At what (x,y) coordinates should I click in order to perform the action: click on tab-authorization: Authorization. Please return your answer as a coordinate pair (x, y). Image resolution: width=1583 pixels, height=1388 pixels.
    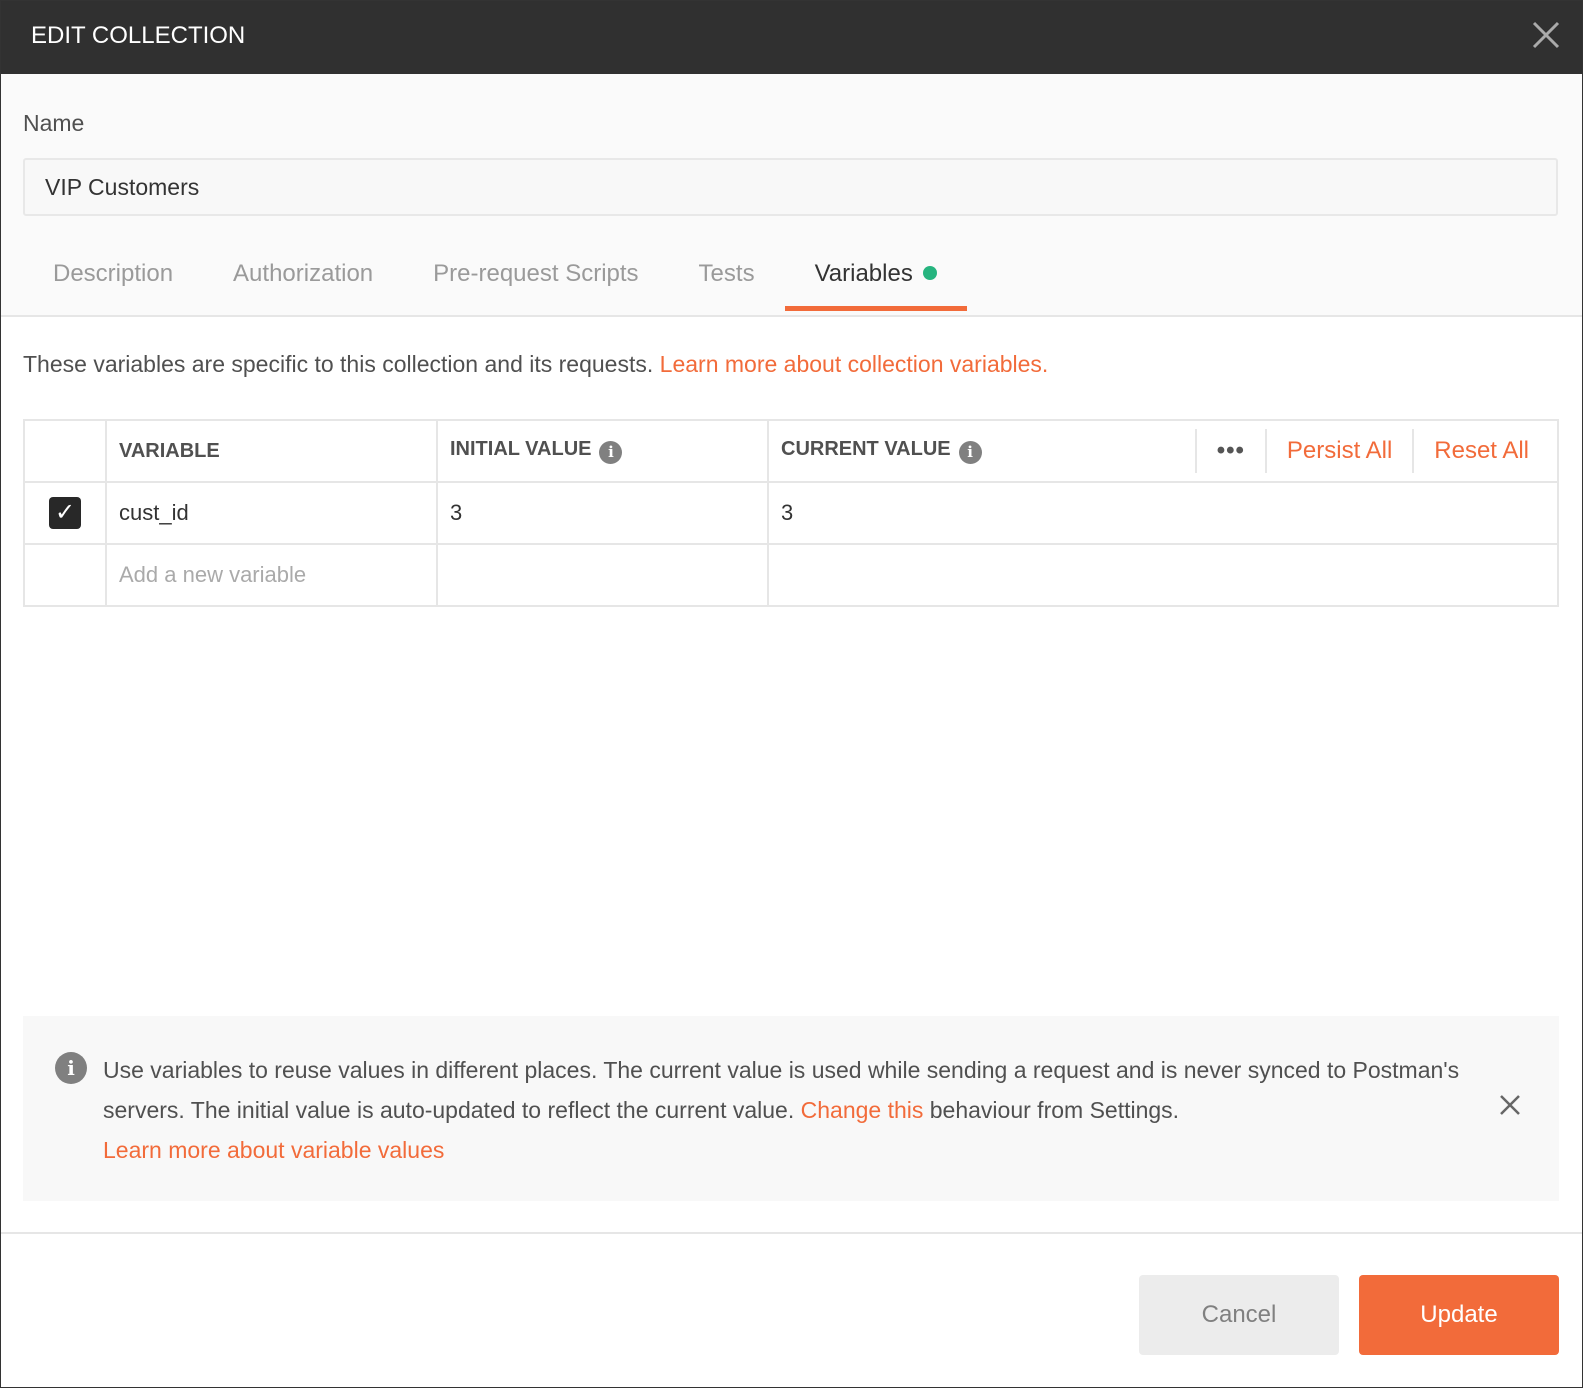
    Looking at the image, I should click on (303, 277).